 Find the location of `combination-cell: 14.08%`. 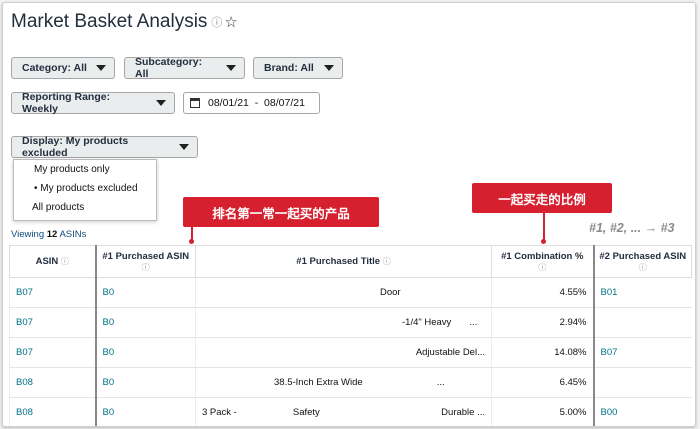

combination-cell: 14.08% is located at coordinates (542, 352).